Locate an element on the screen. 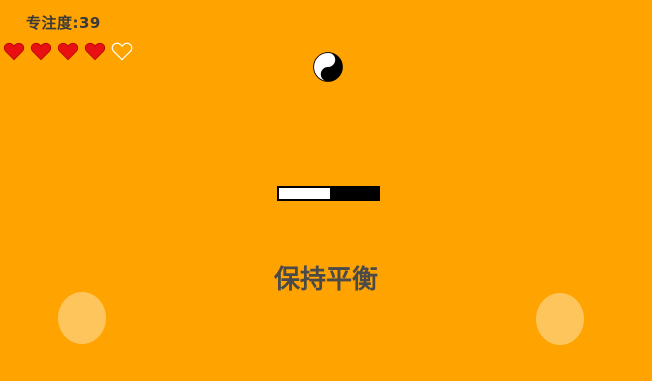 This screenshot has width=652, height=381. lives-display is located at coordinates (68, 51).